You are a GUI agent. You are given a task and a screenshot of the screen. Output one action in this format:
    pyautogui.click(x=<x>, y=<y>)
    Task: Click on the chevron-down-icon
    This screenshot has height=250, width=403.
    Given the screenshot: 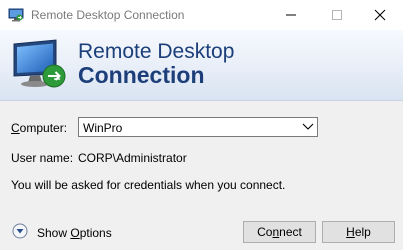 What is the action you would take?
    pyautogui.click(x=308, y=127)
    